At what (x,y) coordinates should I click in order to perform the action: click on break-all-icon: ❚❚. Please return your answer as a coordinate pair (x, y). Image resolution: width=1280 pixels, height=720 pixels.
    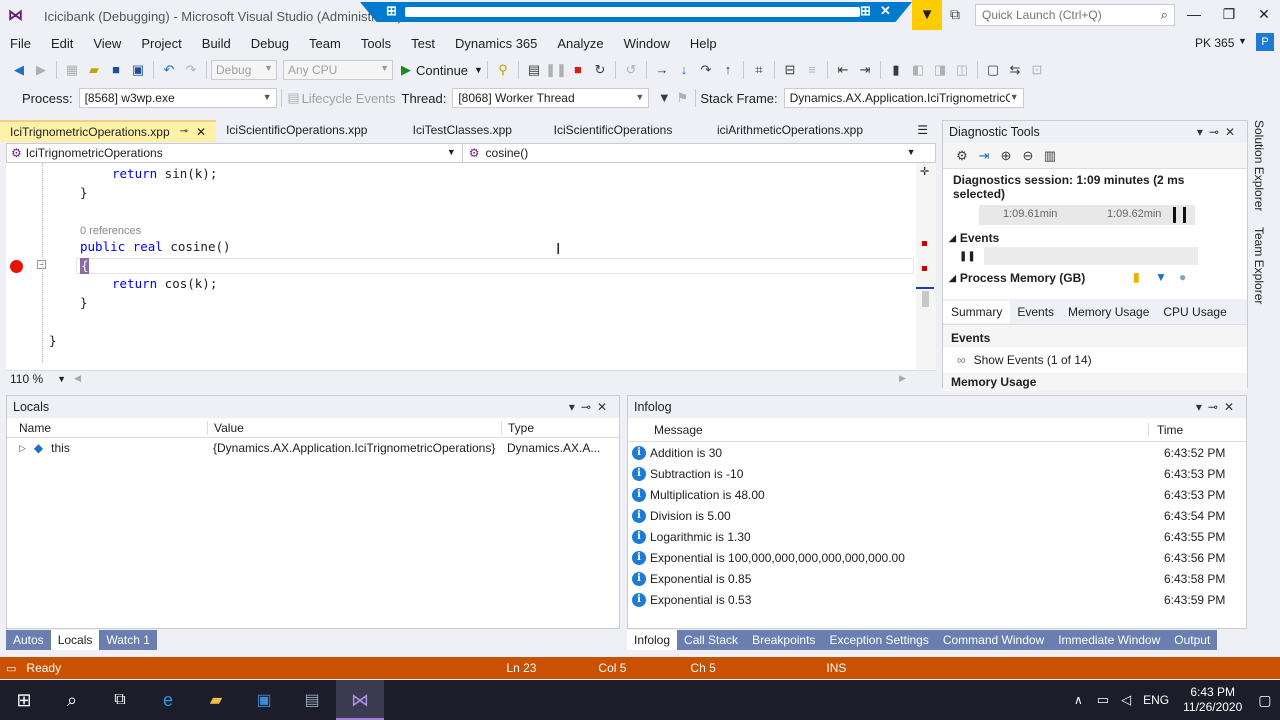
    Looking at the image, I should click on (556, 70).